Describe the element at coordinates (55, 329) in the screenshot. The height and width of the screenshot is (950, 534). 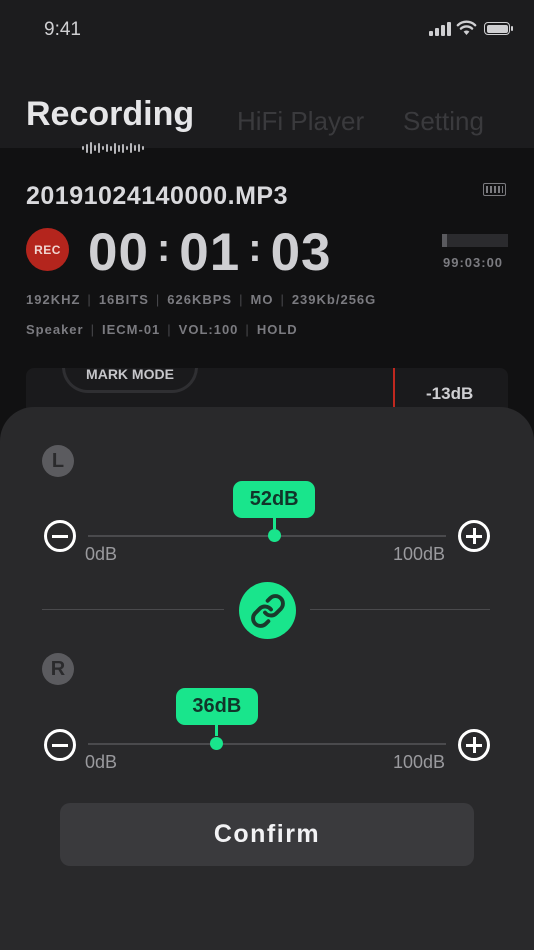
I see `device-info-item: Speaker` at that location.